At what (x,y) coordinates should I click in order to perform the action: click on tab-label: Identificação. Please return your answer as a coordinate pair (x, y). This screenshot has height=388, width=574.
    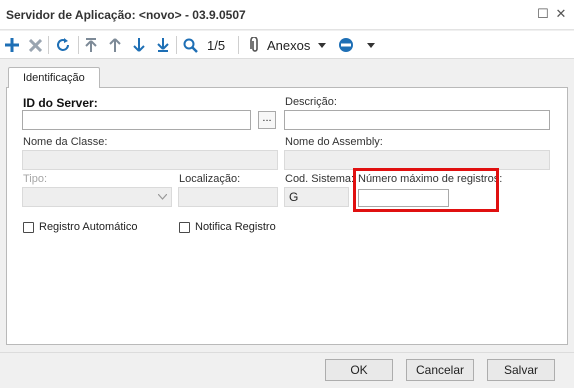
    Looking at the image, I should click on (54, 78).